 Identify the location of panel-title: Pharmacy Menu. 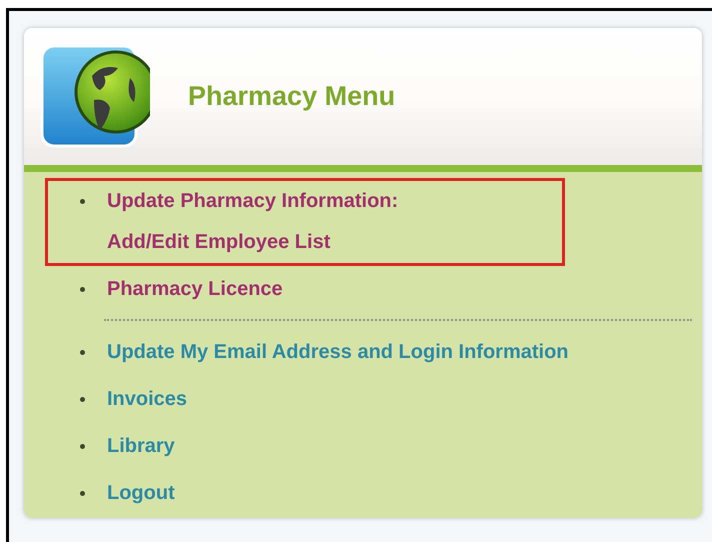
(292, 96).